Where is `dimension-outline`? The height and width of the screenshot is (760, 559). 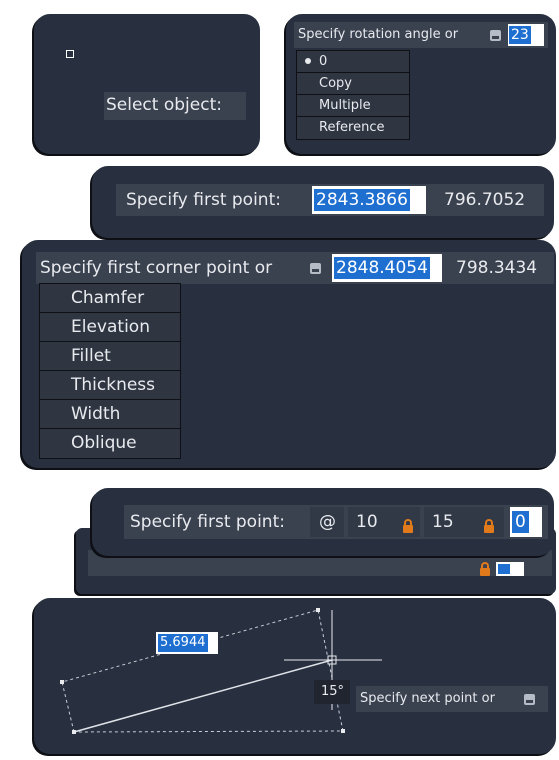
dimension-outline is located at coordinates (202, 671).